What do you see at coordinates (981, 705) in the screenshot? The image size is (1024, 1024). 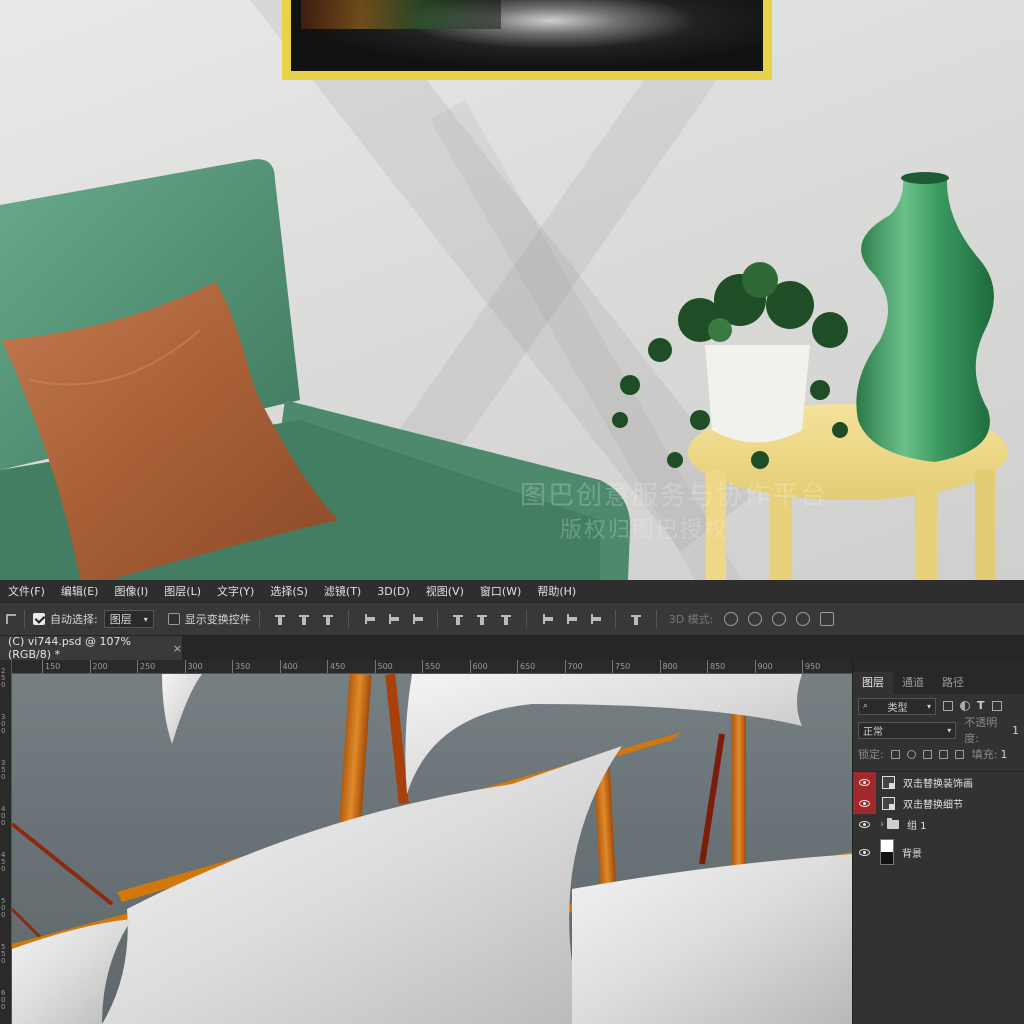 I see `filter-type-icon: T` at bounding box center [981, 705].